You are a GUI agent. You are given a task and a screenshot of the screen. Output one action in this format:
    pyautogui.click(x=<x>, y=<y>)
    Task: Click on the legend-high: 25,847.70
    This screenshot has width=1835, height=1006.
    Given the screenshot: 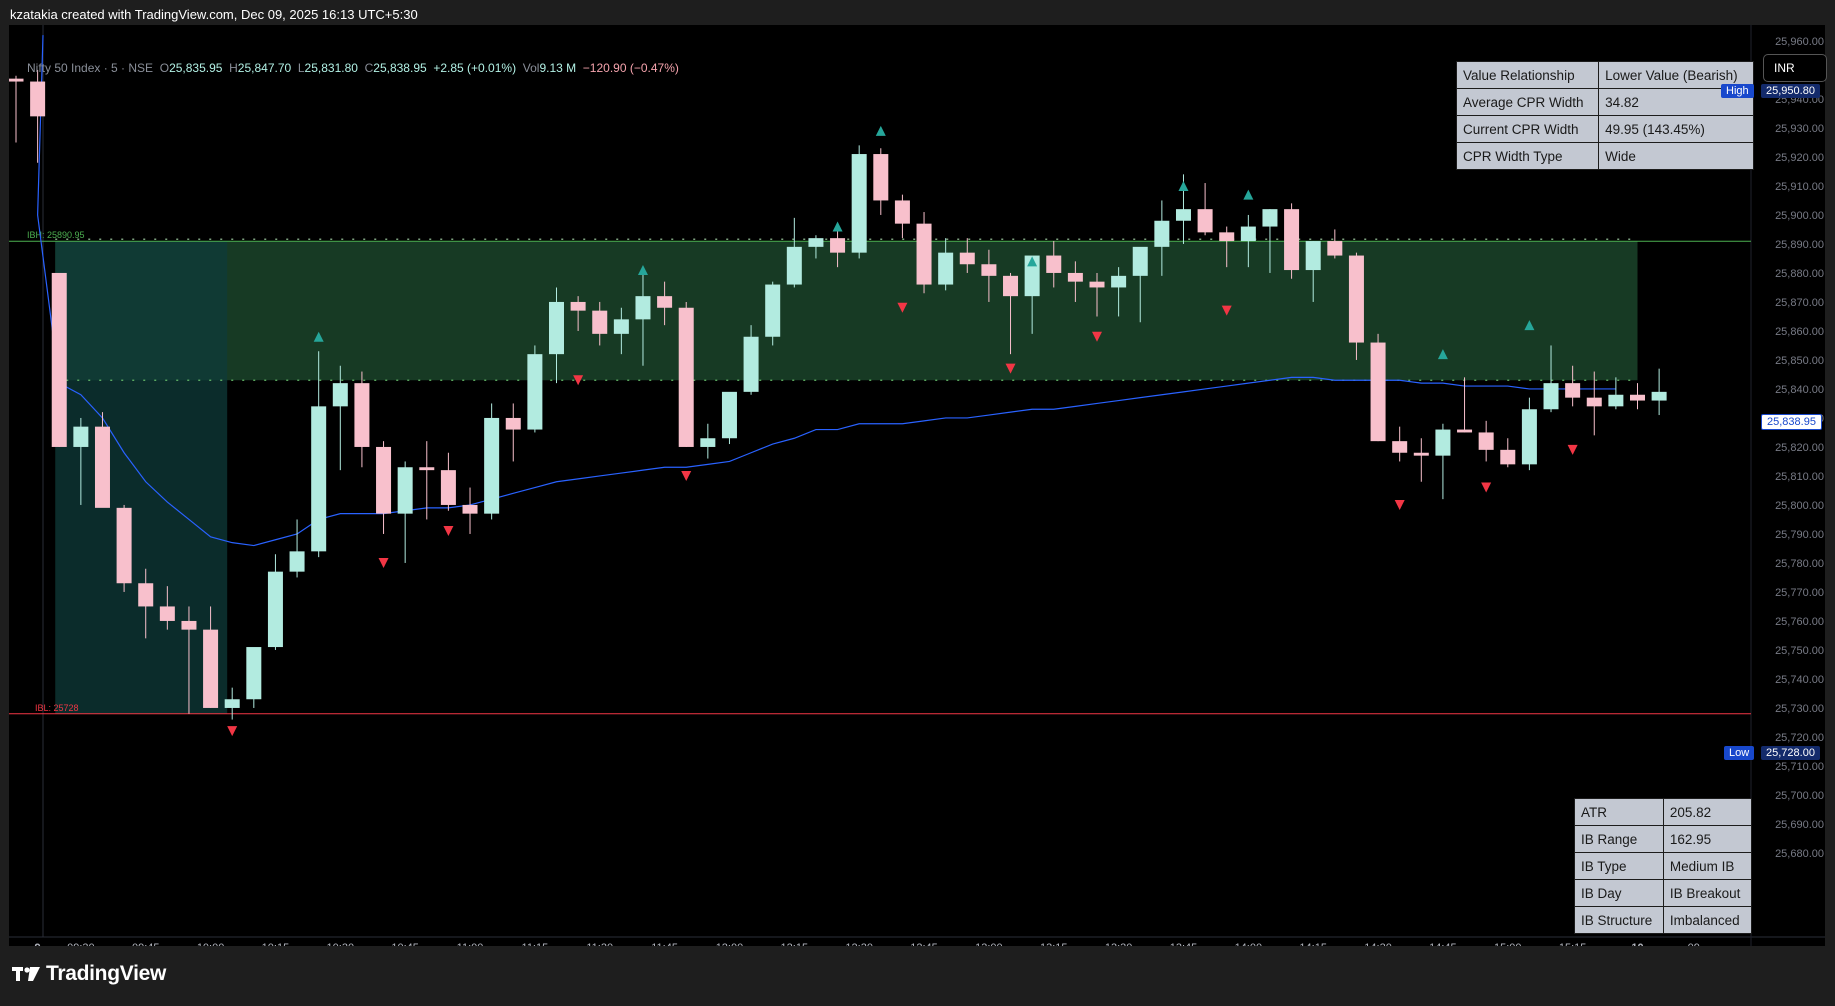 What is the action you would take?
    pyautogui.click(x=264, y=68)
    